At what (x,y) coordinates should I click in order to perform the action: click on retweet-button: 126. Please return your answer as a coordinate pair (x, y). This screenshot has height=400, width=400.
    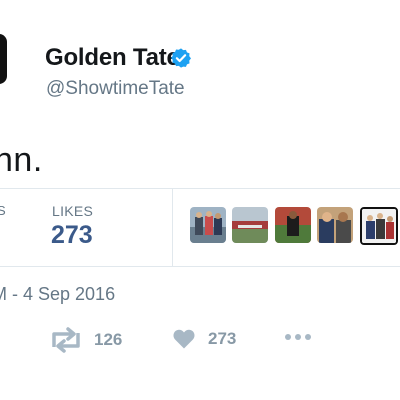
    Looking at the image, I should click on (86, 340).